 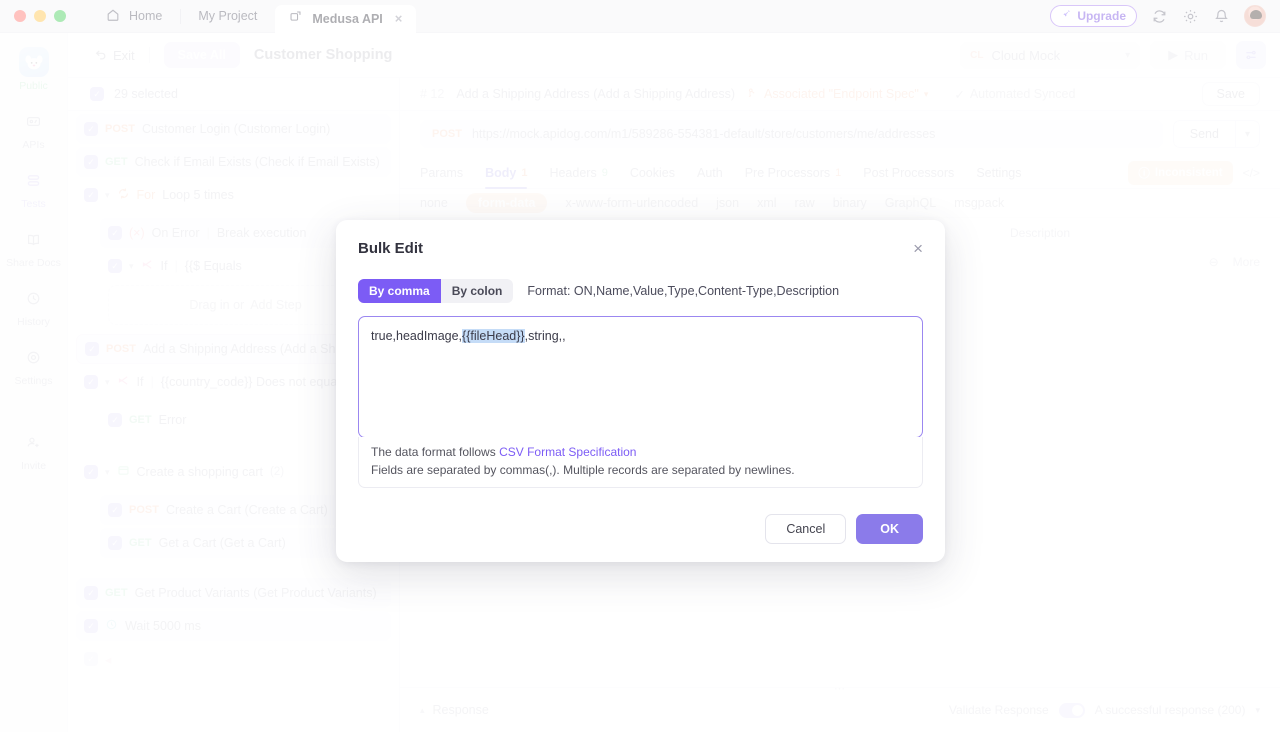 What do you see at coordinates (493, 336) in the screenshot?
I see `editor-text-highlight: {{fileHead}}` at bounding box center [493, 336].